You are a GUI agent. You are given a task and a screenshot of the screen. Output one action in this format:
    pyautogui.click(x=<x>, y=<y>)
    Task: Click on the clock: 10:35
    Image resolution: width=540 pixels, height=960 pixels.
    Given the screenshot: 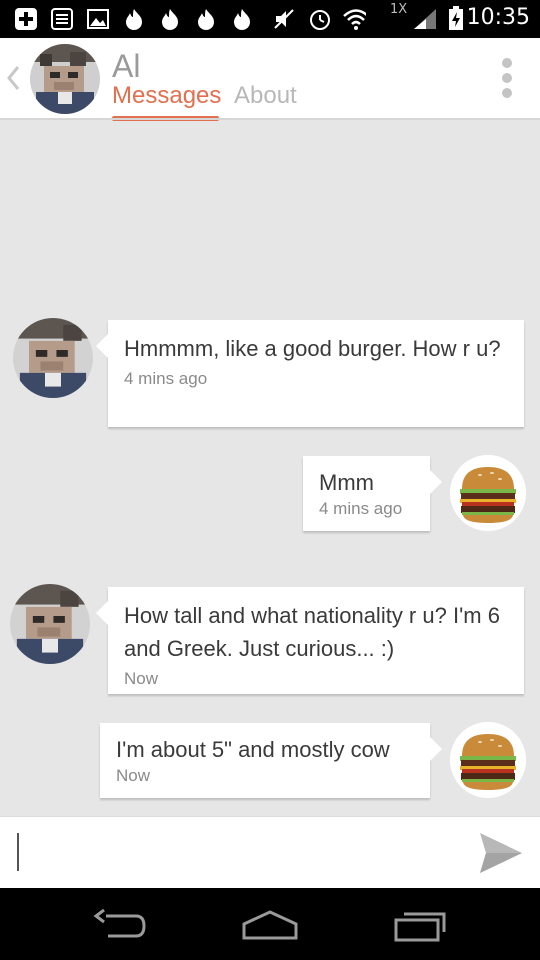 What is the action you would take?
    pyautogui.click(x=498, y=17)
    